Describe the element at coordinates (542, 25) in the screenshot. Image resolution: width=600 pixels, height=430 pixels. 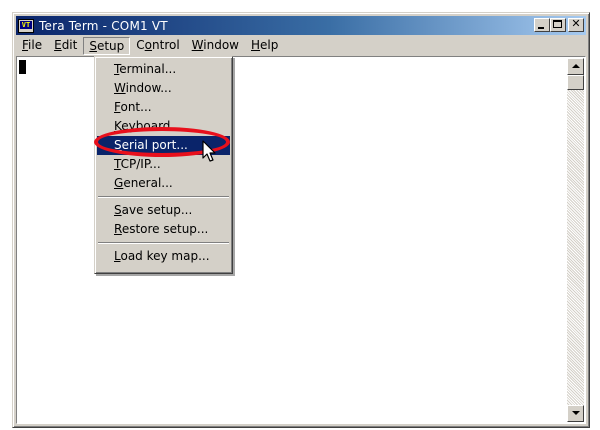
I see `minimize-button` at that location.